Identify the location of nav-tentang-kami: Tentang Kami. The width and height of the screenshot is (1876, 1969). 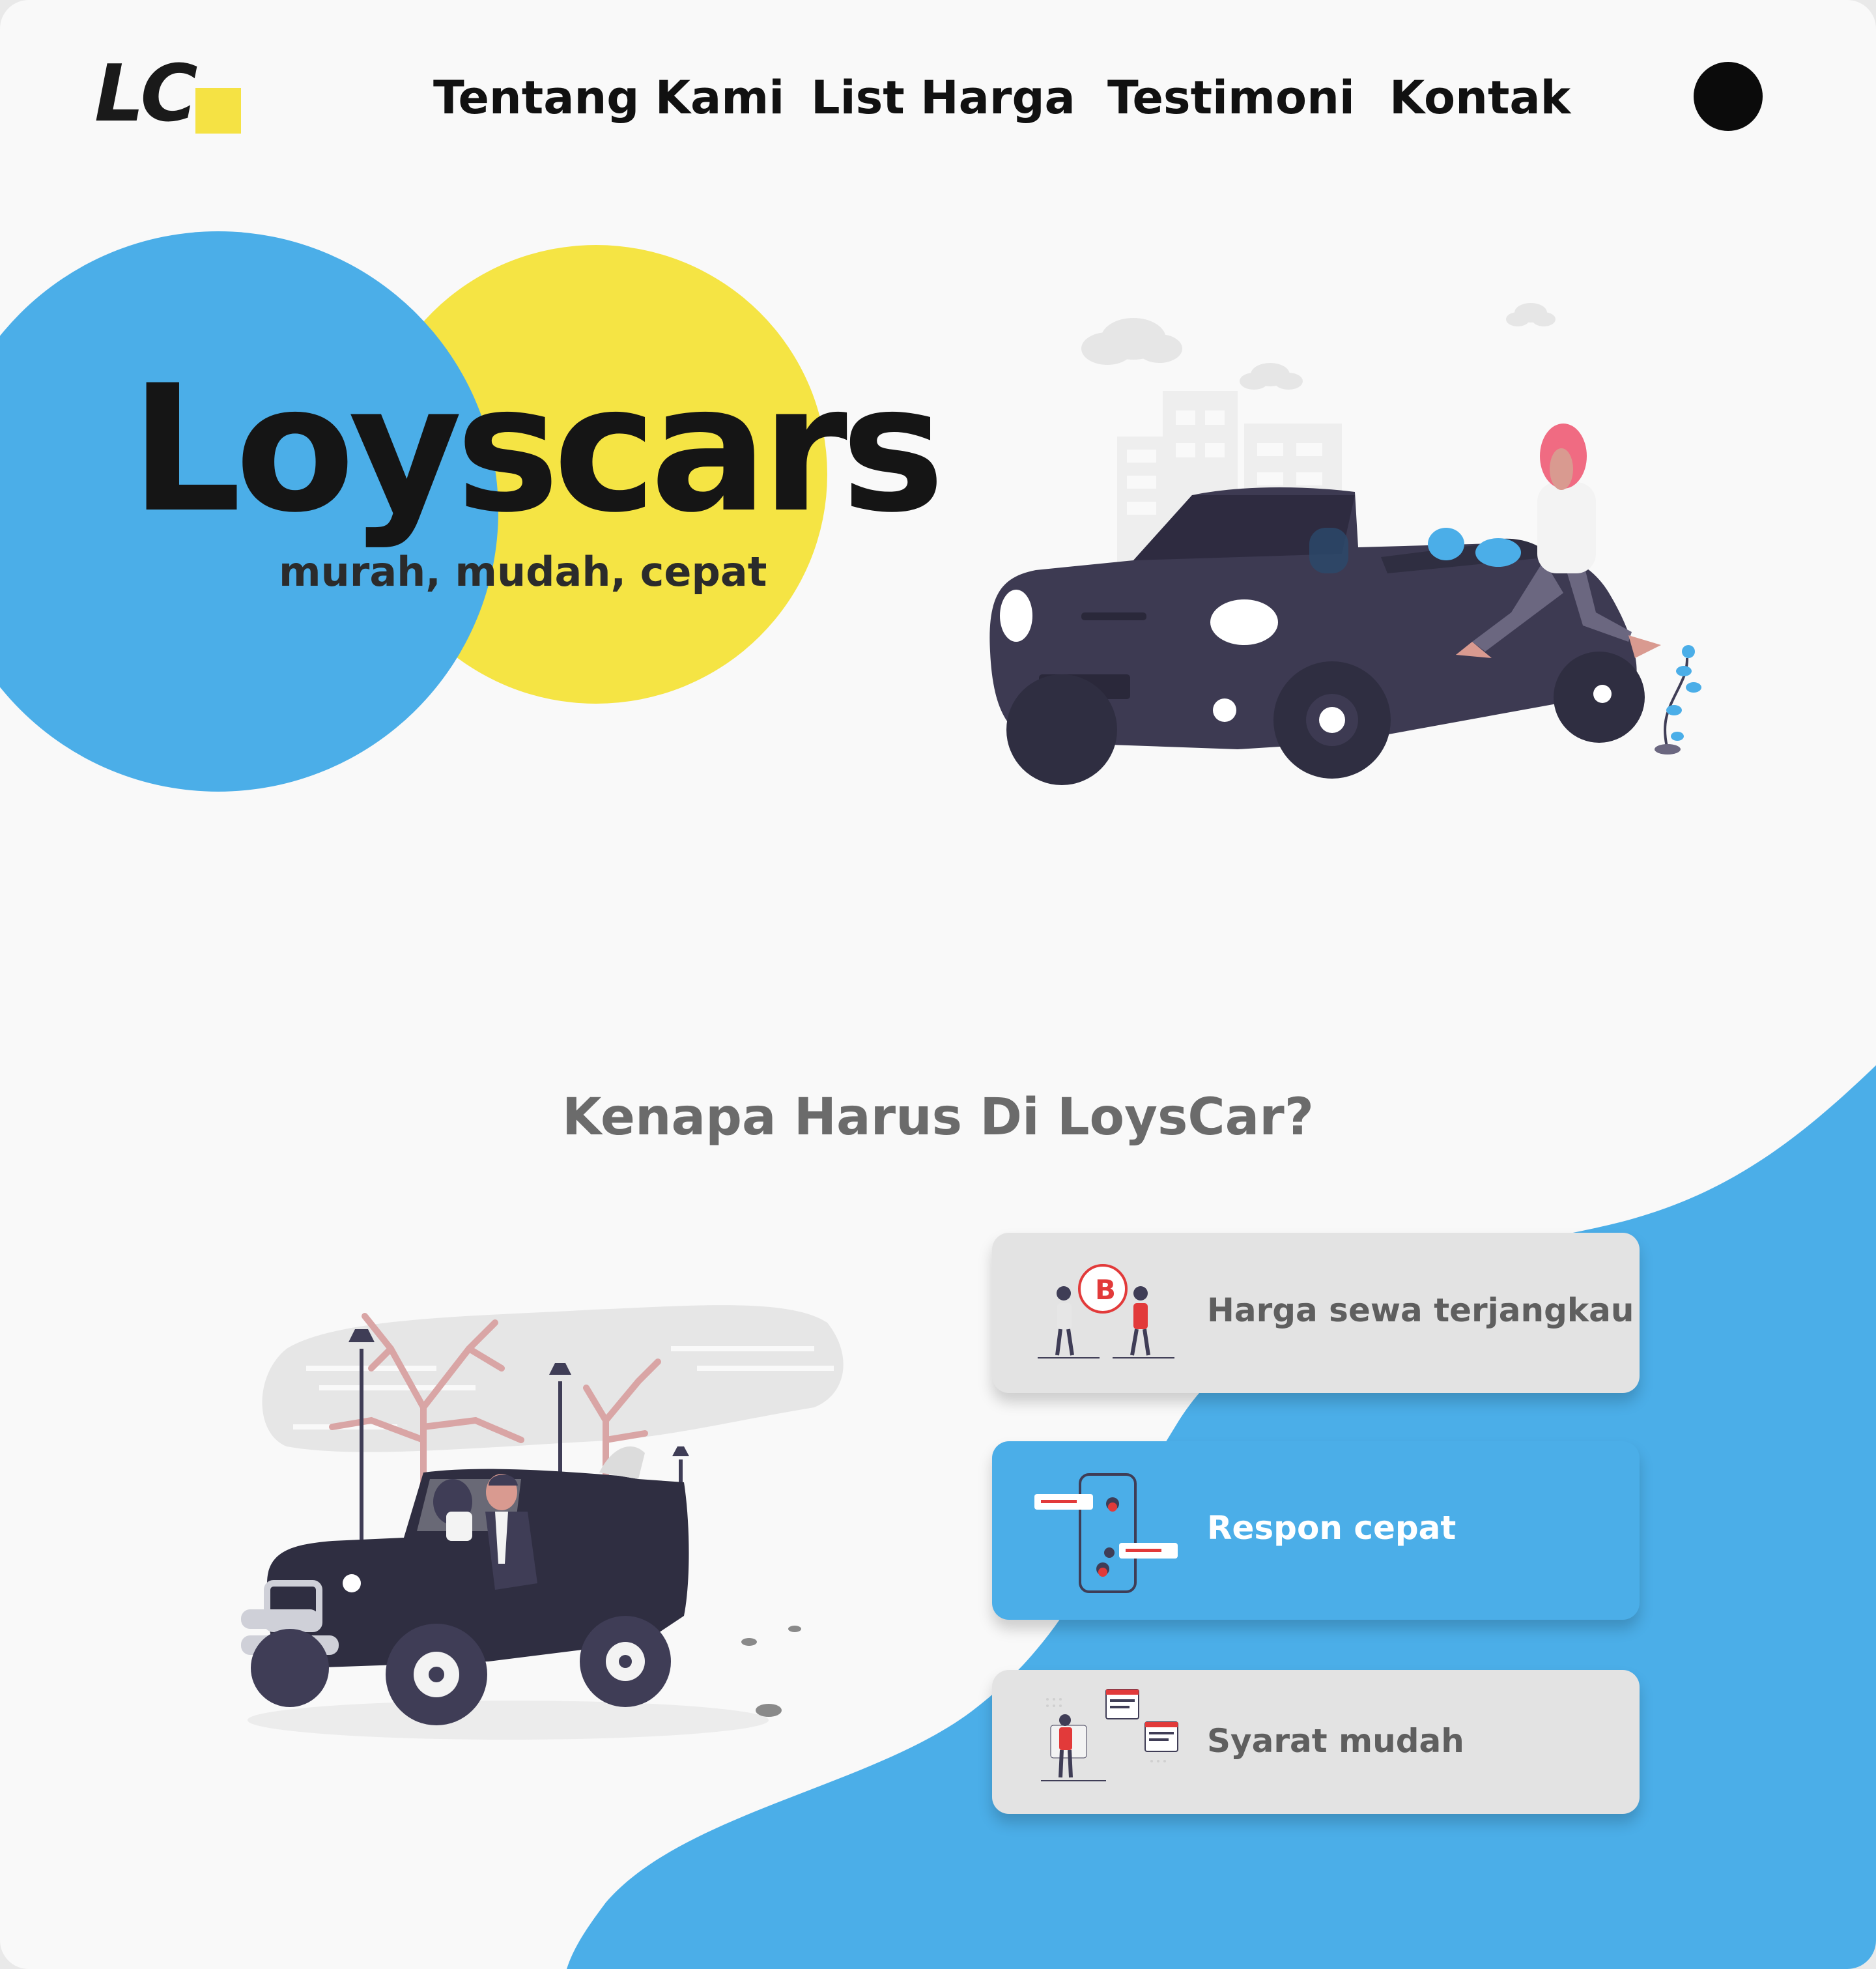
(608, 97).